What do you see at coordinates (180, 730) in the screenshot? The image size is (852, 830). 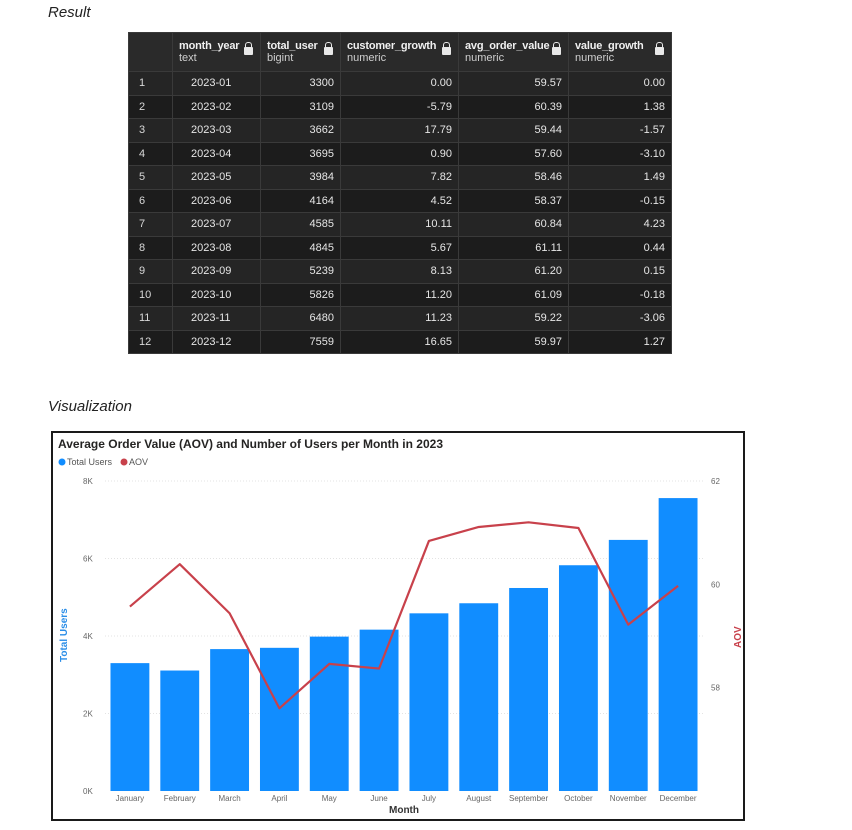 I see `bar-total-users` at bounding box center [180, 730].